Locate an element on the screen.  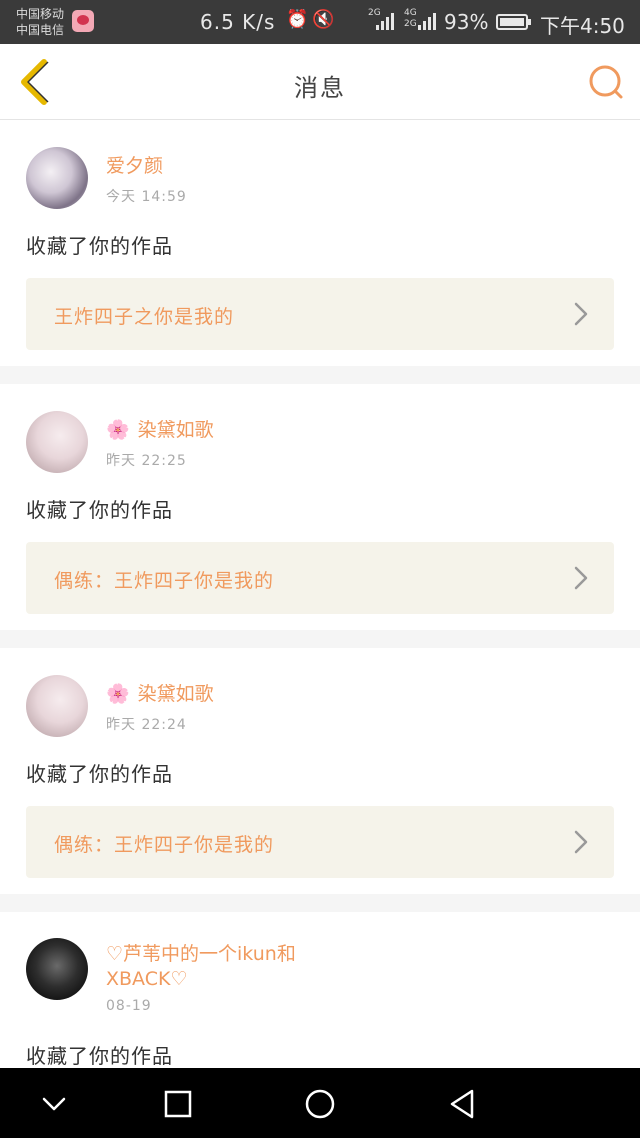
search-icon is located at coordinates (606, 82).